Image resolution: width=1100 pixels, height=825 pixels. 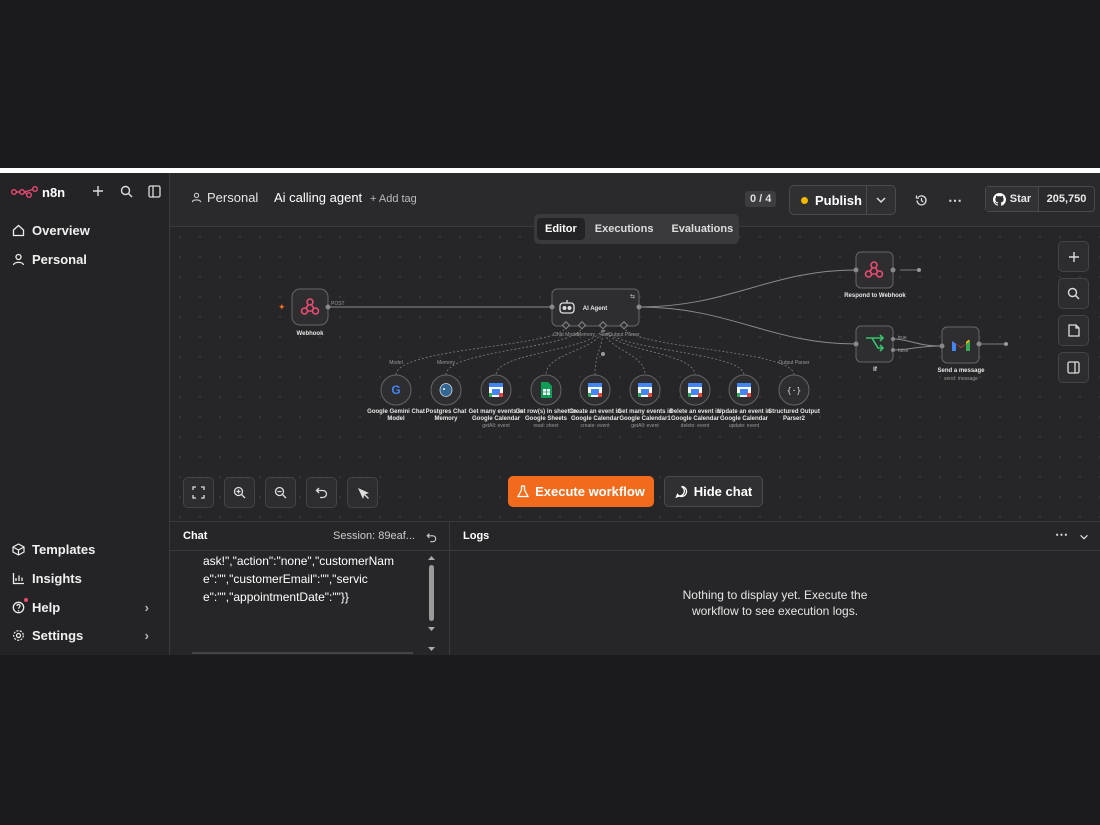 I want to click on subconnection, so click(x=709, y=350).